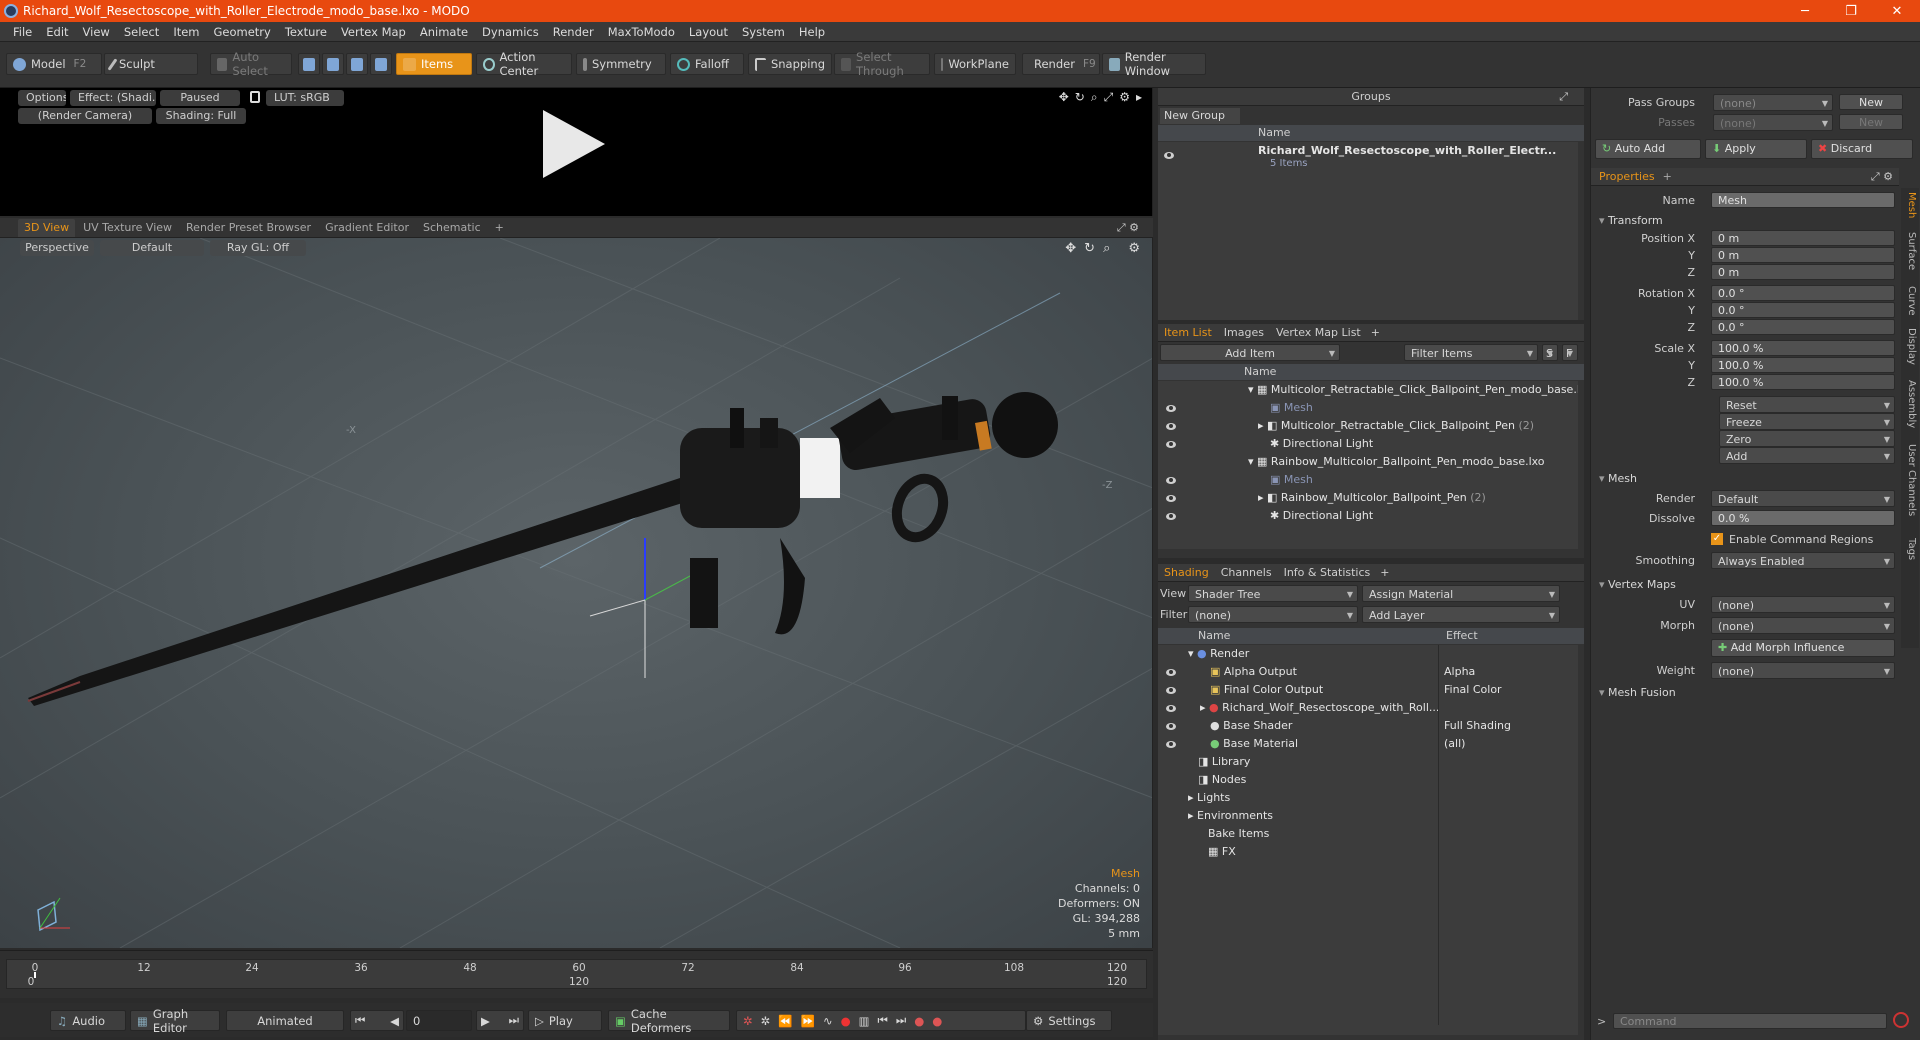  I want to click on menu-item: Item, so click(186, 32).